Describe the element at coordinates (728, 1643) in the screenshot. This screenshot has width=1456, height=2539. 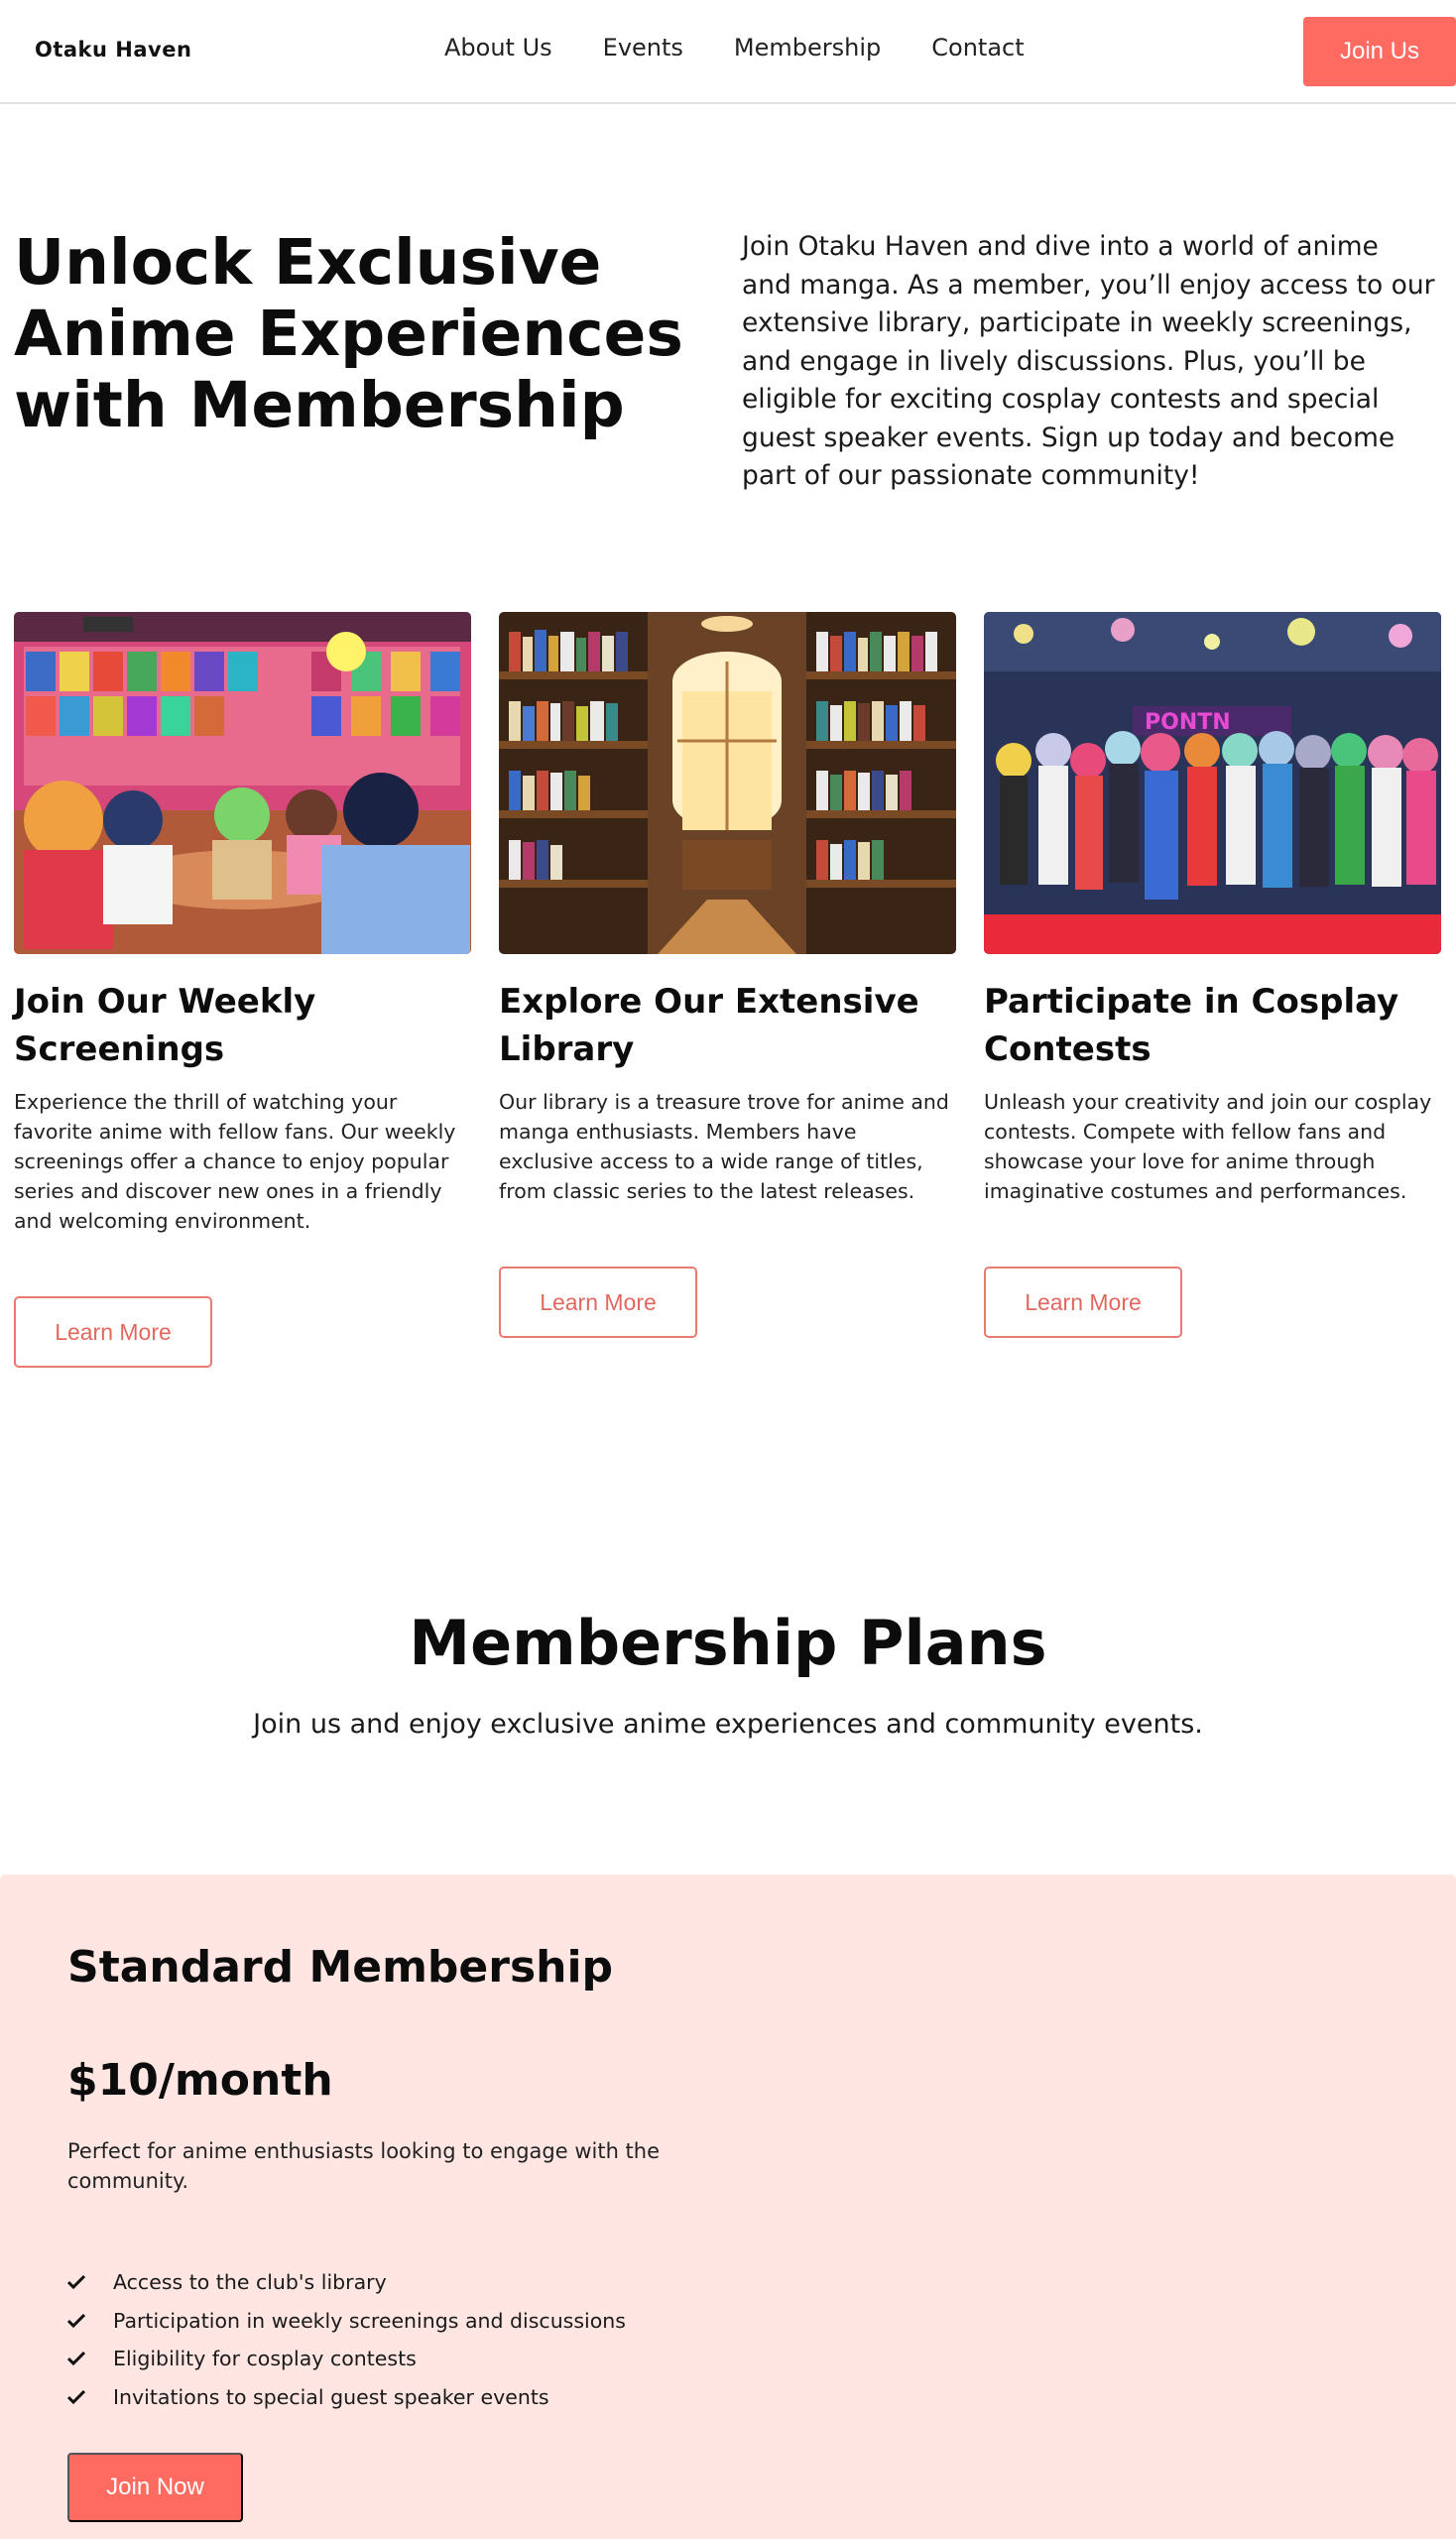
I see `plans-title: Membership Plans` at that location.